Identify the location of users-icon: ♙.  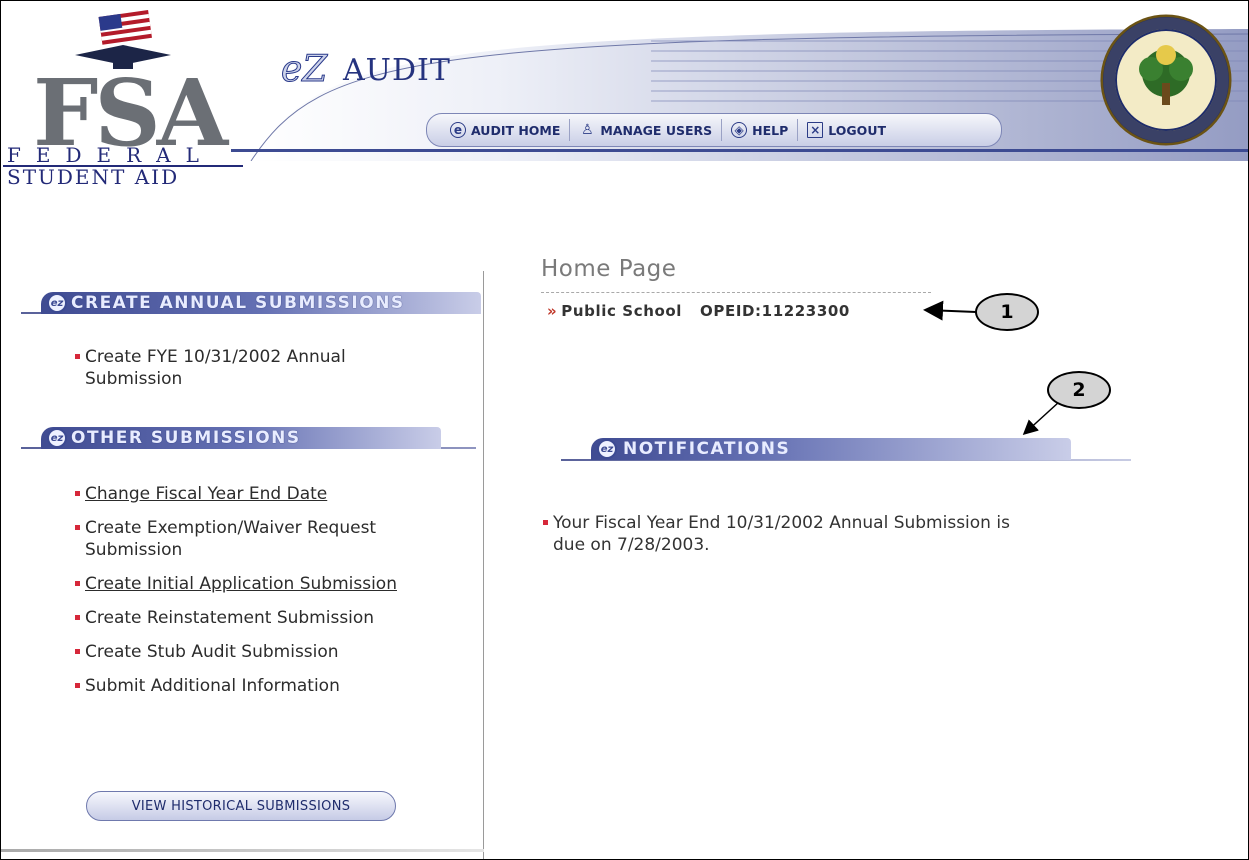
(587, 130).